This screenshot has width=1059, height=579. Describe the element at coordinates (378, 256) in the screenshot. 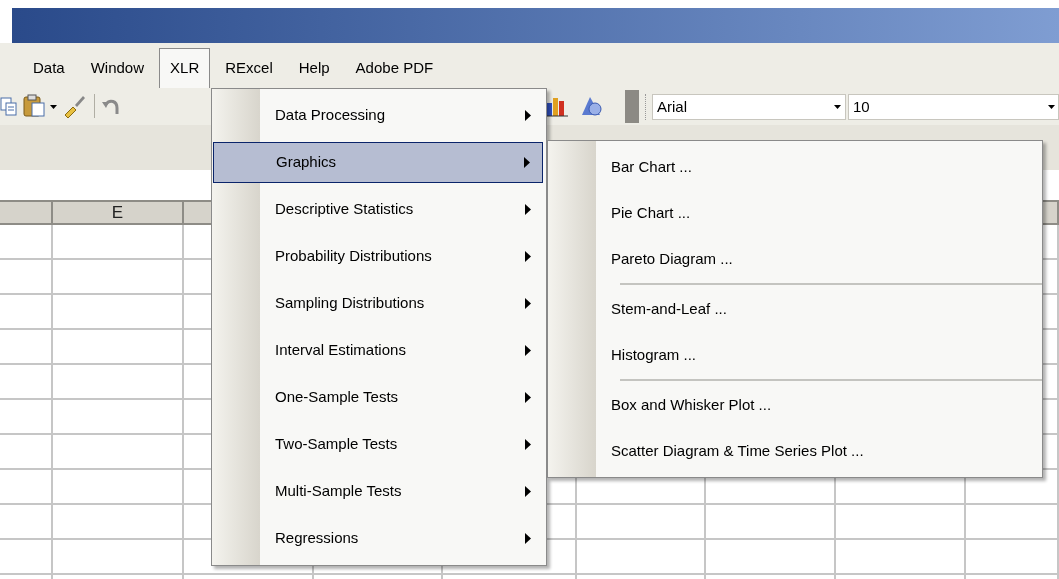

I see `menu-item: Probability Distributions` at that location.